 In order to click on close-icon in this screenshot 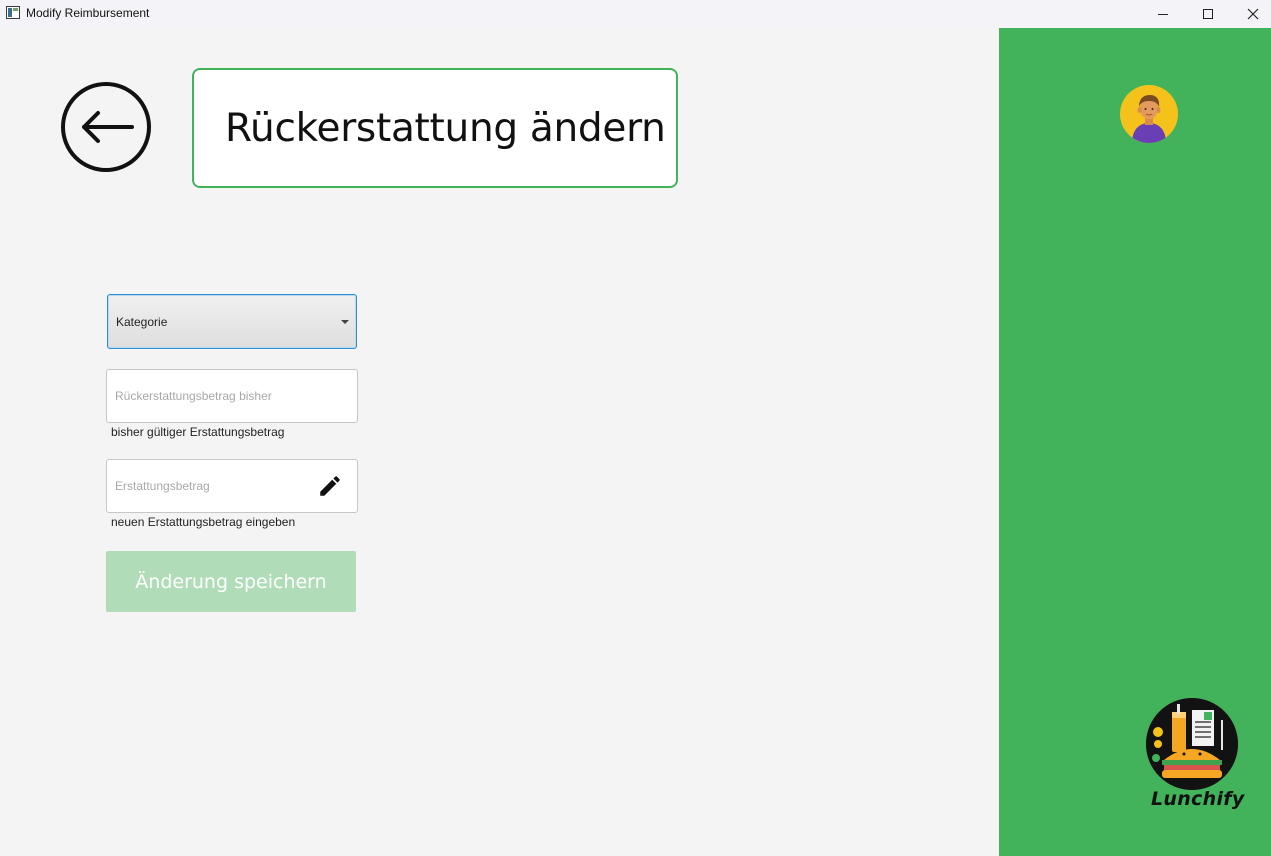, I will do `click(1253, 14)`.